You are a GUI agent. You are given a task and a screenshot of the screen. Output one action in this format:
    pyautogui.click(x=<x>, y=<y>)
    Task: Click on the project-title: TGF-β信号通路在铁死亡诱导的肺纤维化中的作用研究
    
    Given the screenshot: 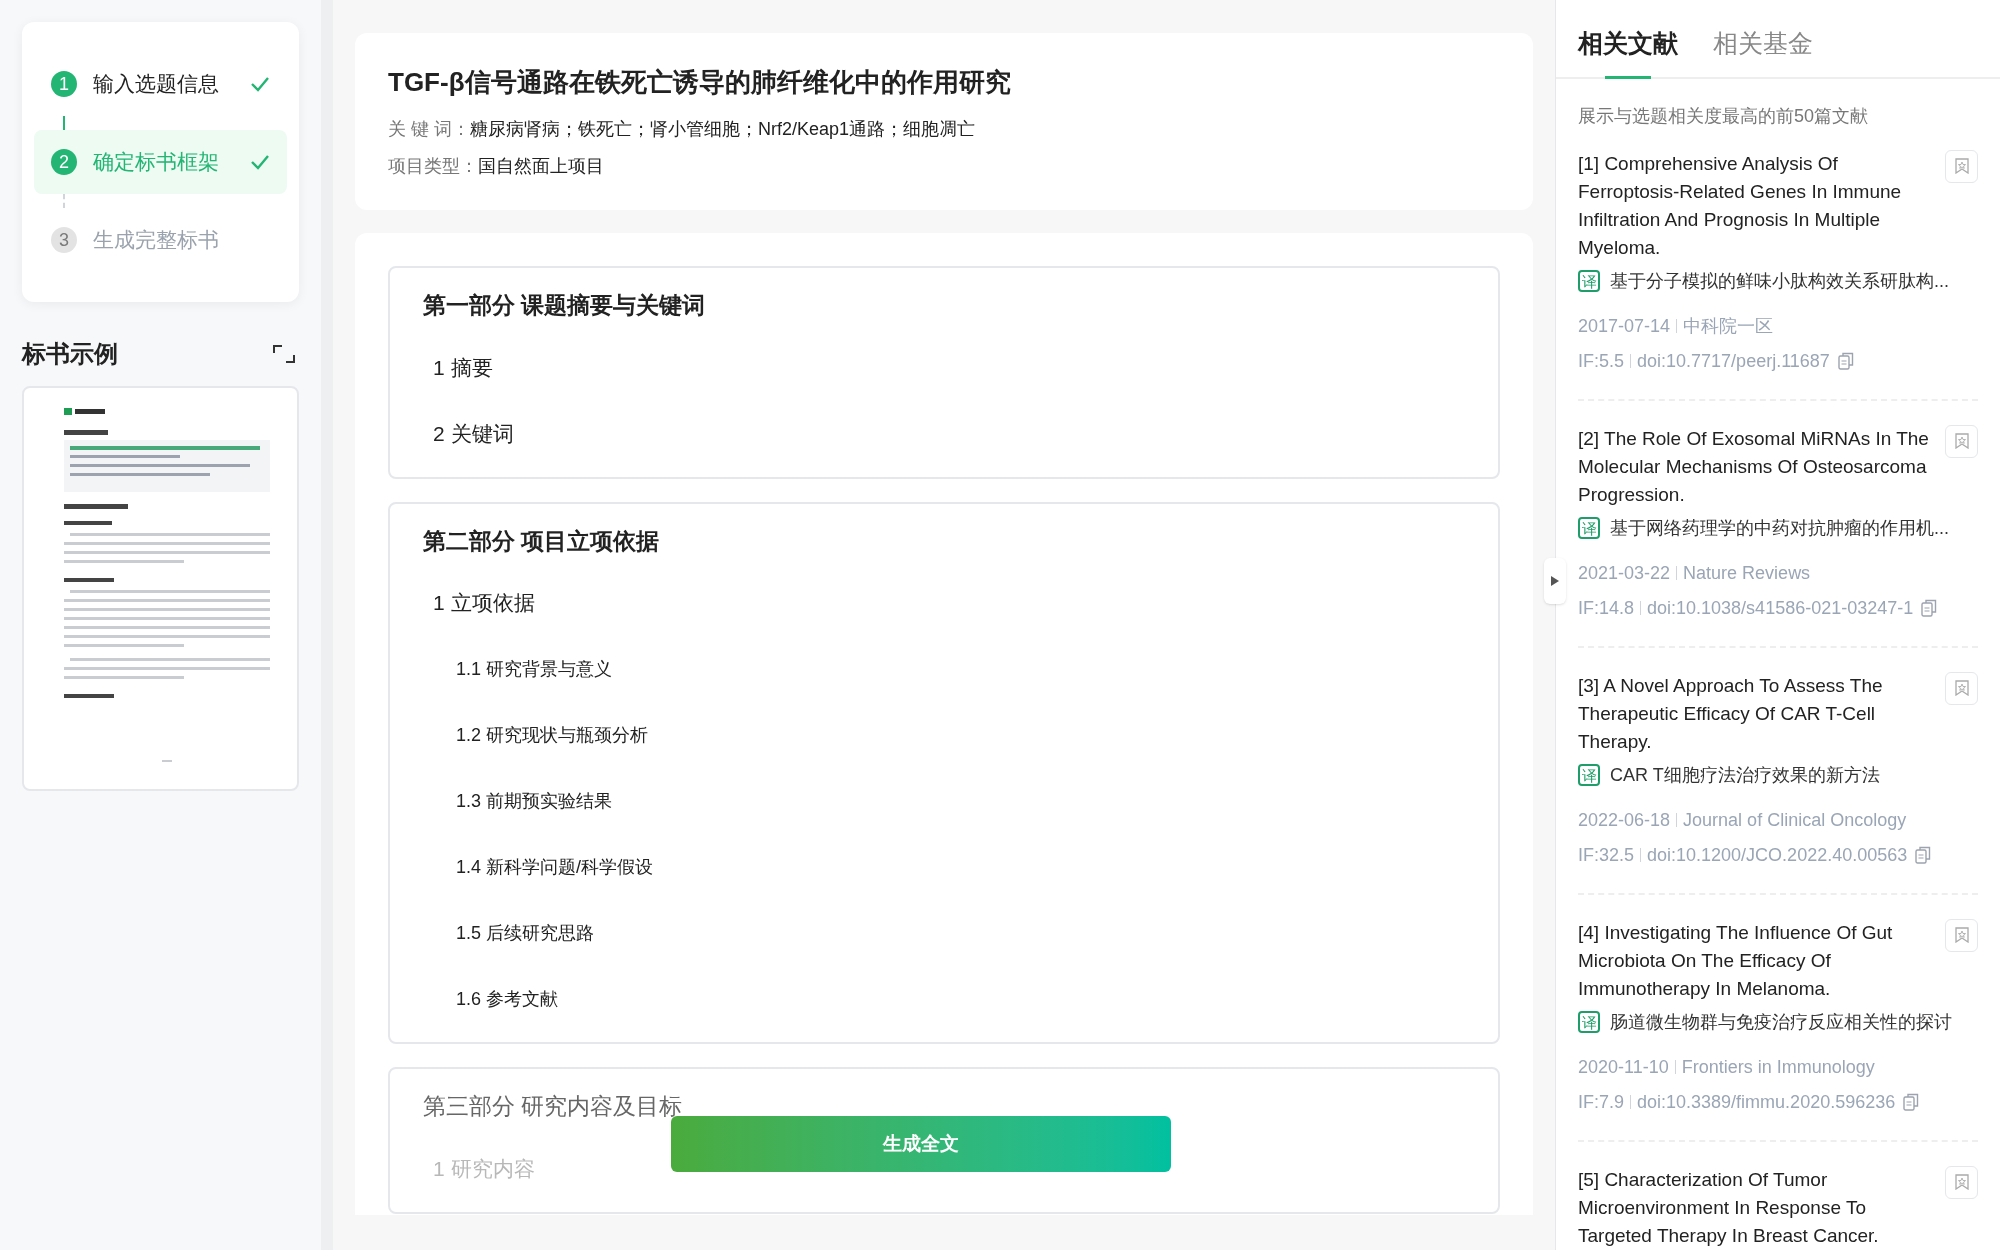 What is the action you would take?
    pyautogui.click(x=700, y=82)
    